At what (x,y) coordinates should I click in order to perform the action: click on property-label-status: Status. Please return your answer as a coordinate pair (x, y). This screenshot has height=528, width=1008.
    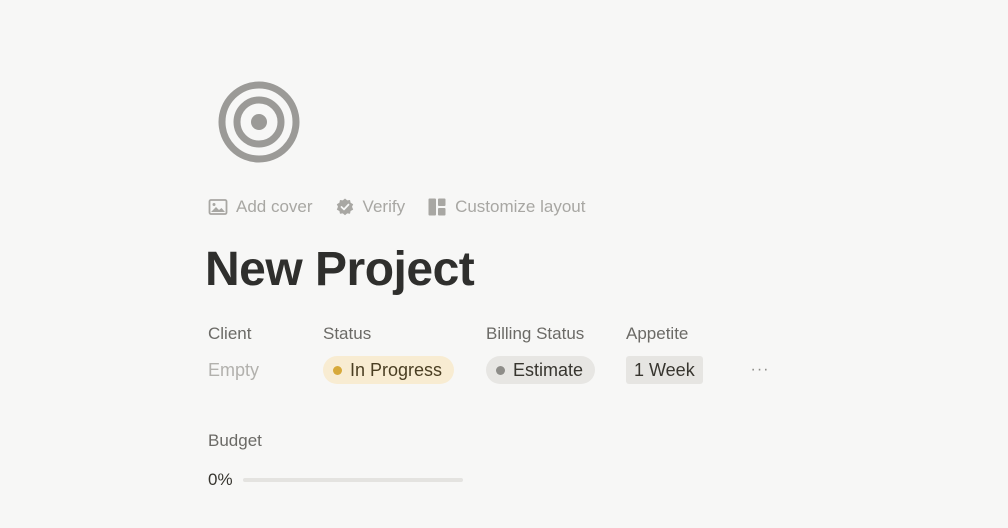
    Looking at the image, I should click on (347, 334).